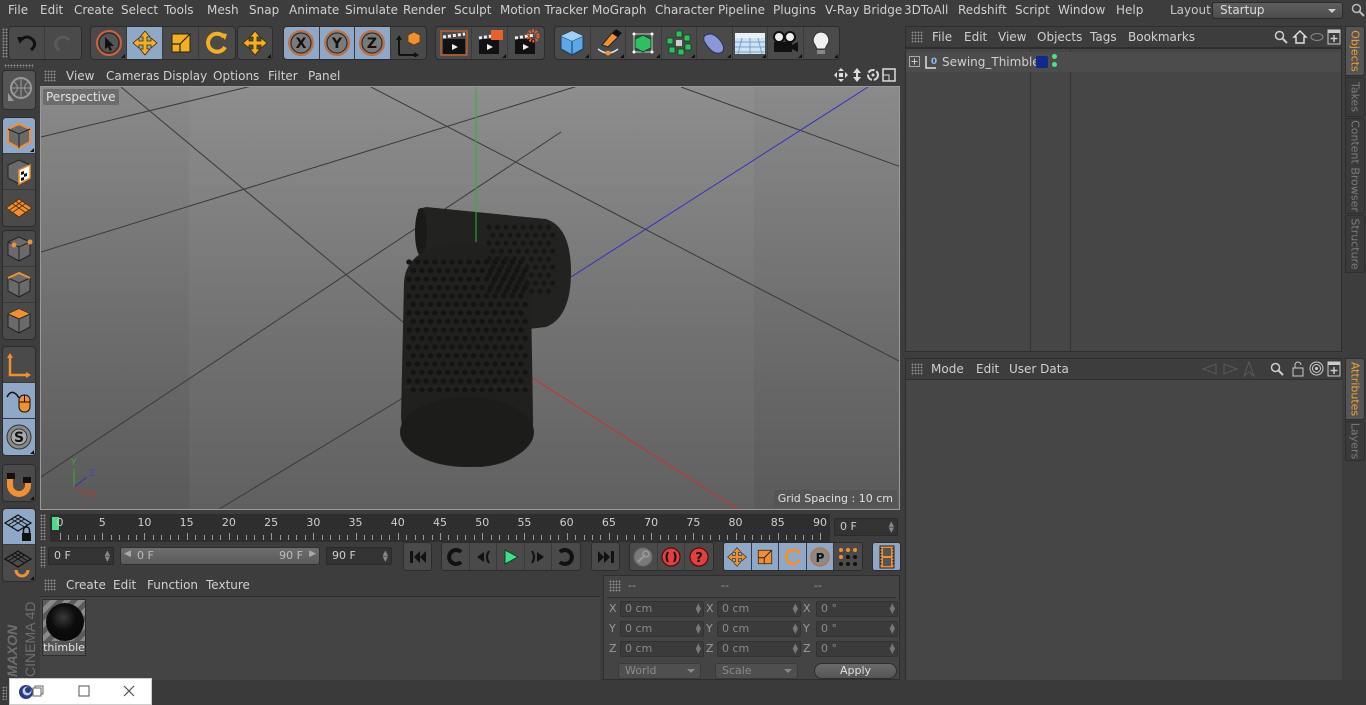  What do you see at coordinates (19, 90) in the screenshot?
I see `make-editable-button` at bounding box center [19, 90].